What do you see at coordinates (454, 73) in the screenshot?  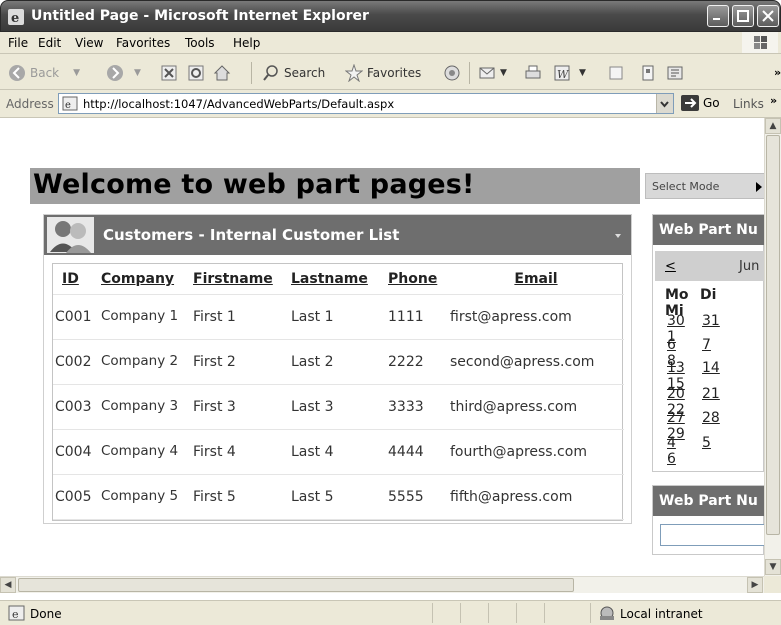 I see `media-button` at bounding box center [454, 73].